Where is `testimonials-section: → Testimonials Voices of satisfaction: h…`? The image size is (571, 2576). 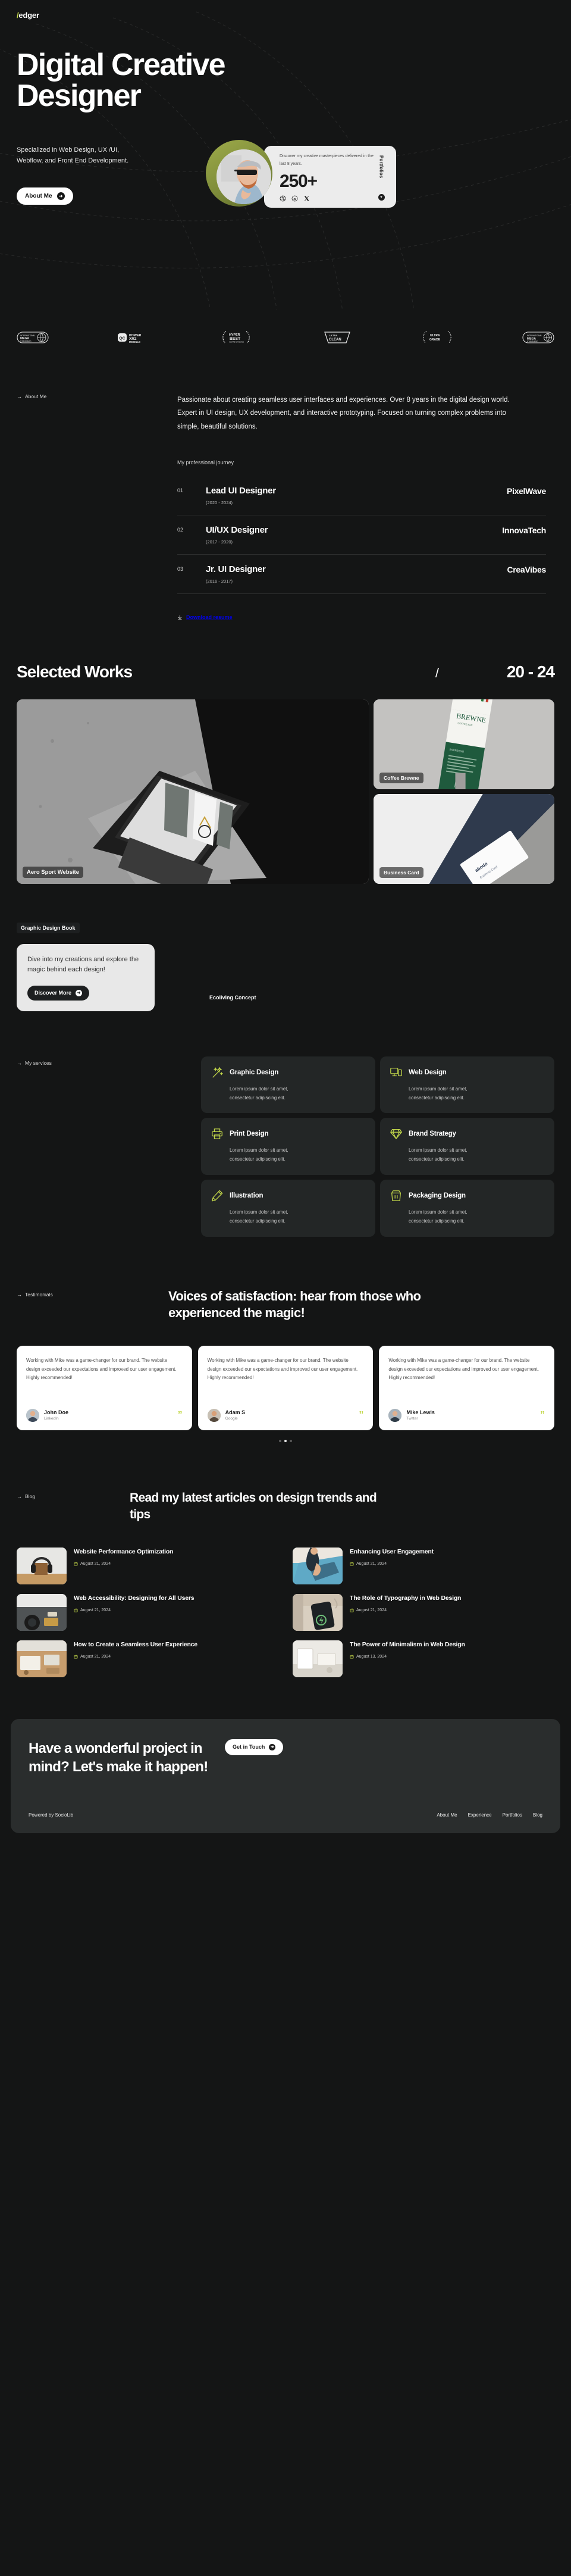 testimonials-section: → Testimonials Voices of satisfaction: h… is located at coordinates (285, 1279).